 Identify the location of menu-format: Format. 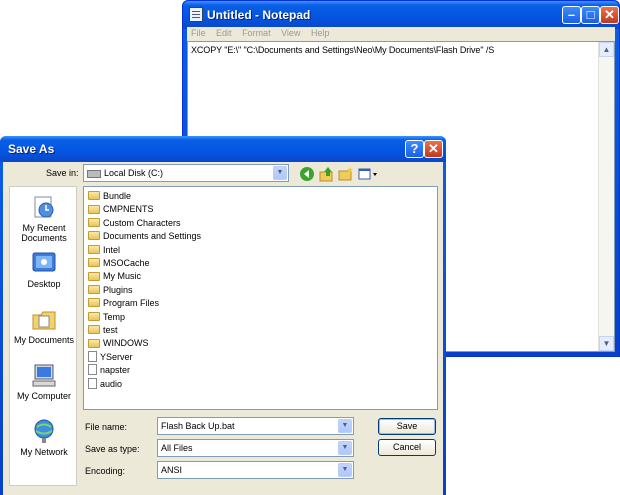
(256, 33).